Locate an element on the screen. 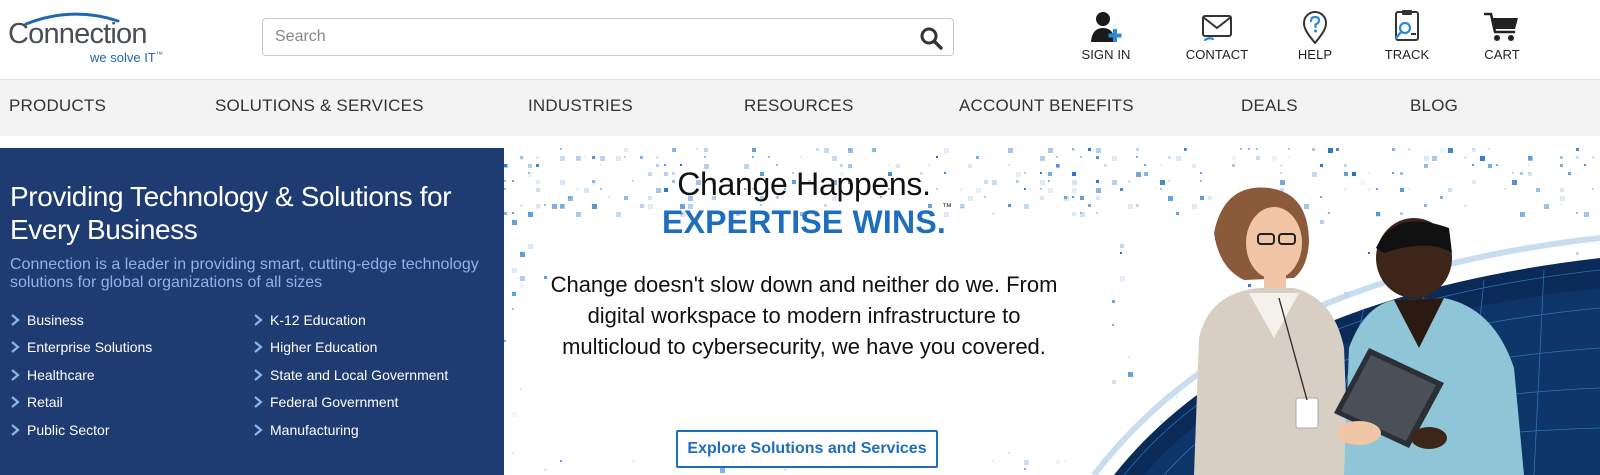 The image size is (1600, 475). track-label: TRACK is located at coordinates (1407, 54).